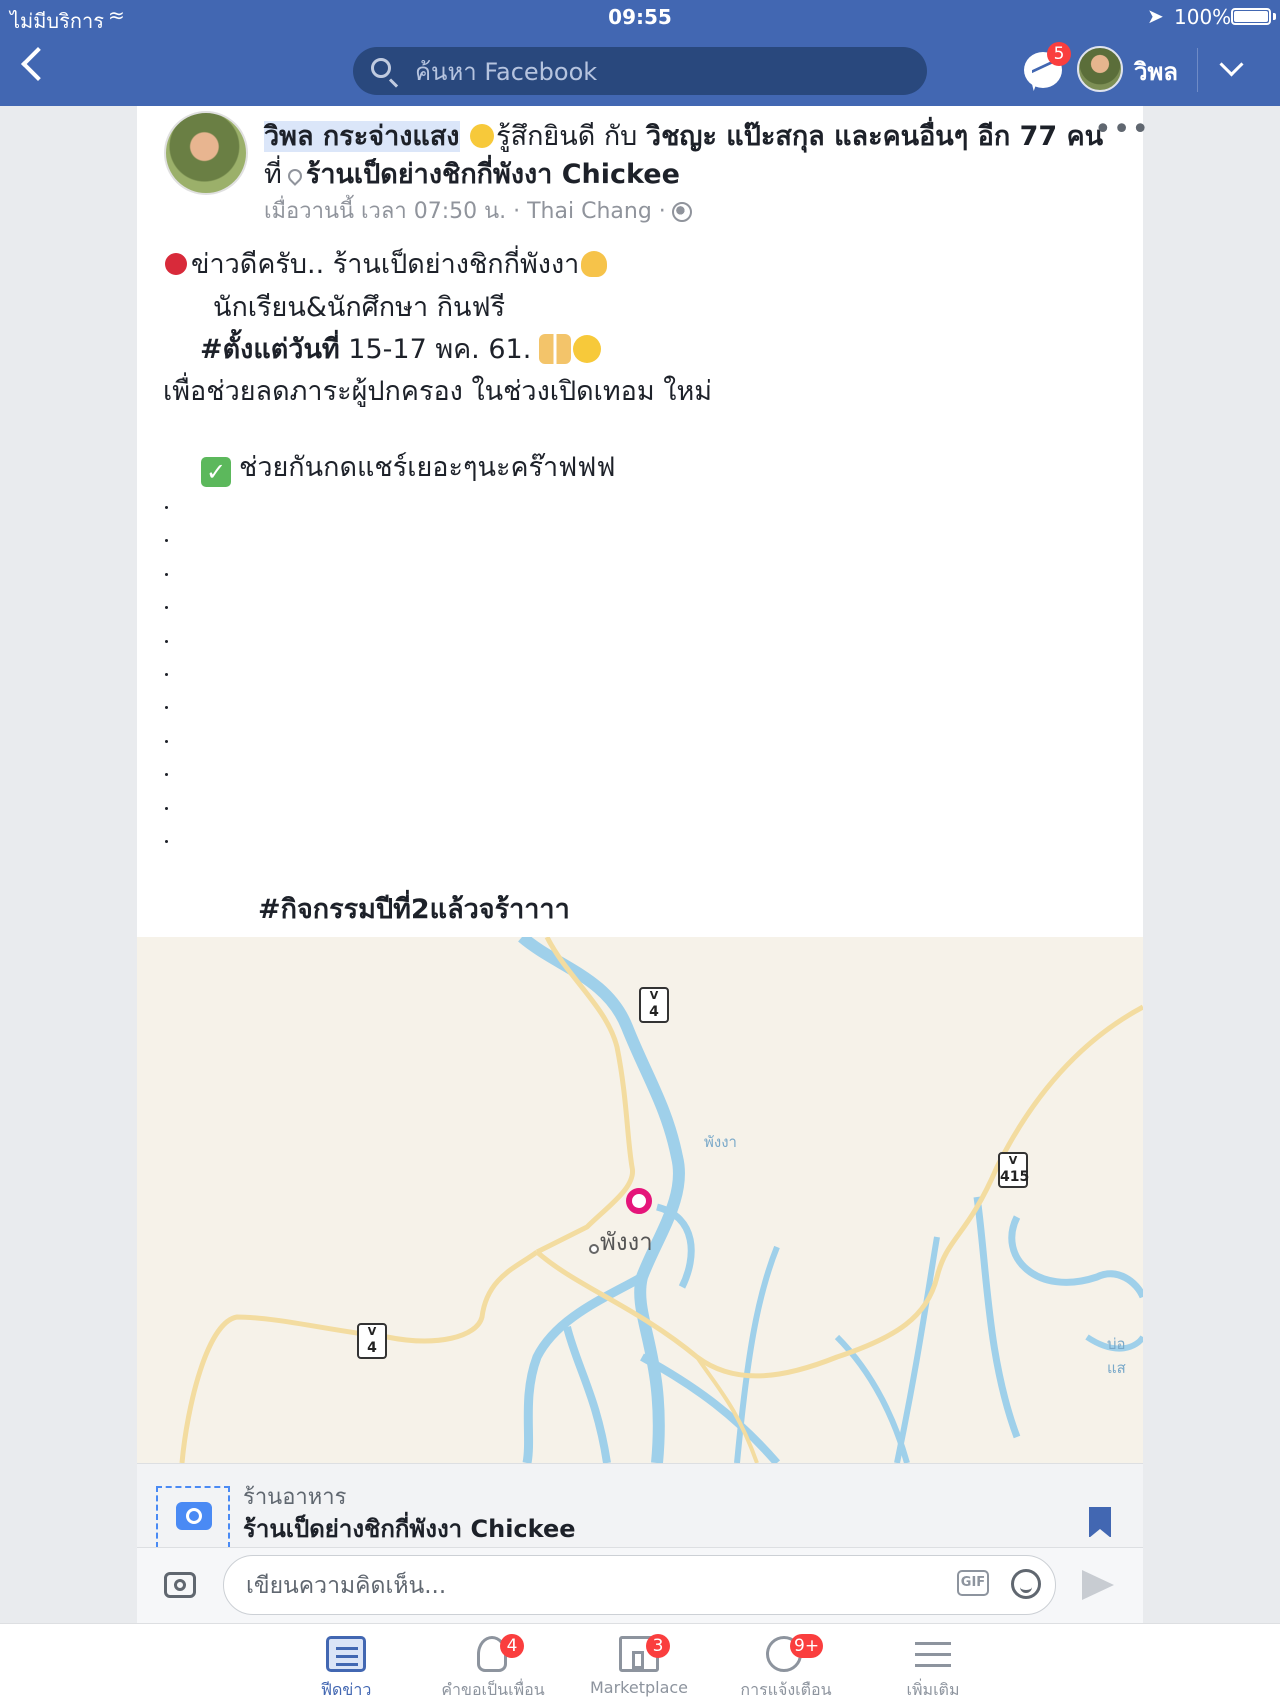  I want to click on clock: 09:55, so click(640, 17).